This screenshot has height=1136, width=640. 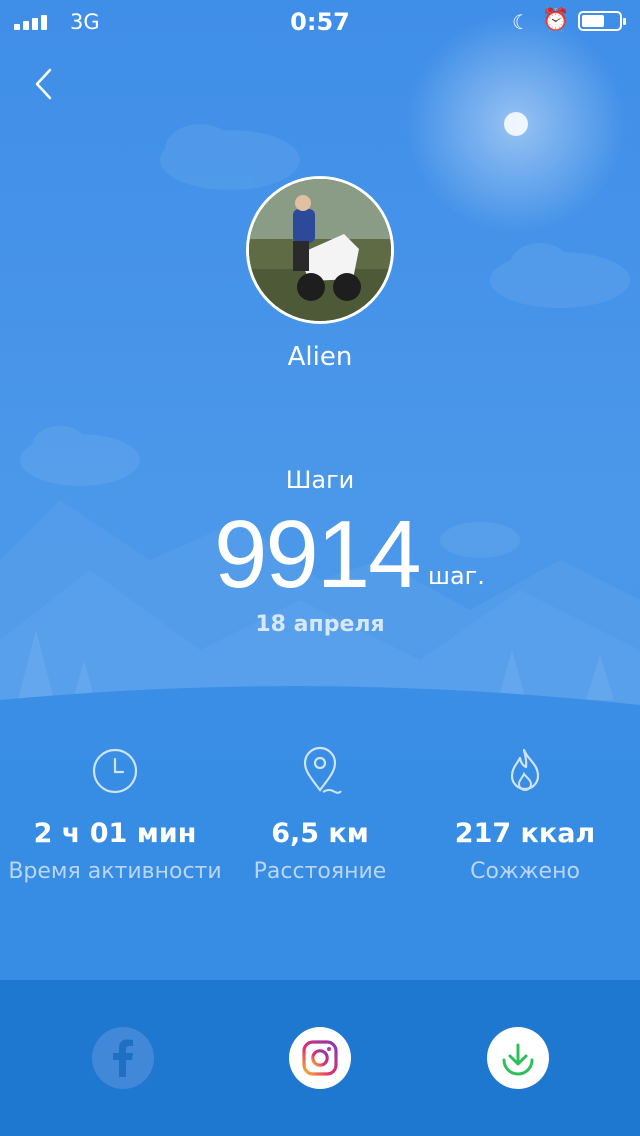 What do you see at coordinates (525, 833) in the screenshot?
I see `calories-value: 217 ккал` at bounding box center [525, 833].